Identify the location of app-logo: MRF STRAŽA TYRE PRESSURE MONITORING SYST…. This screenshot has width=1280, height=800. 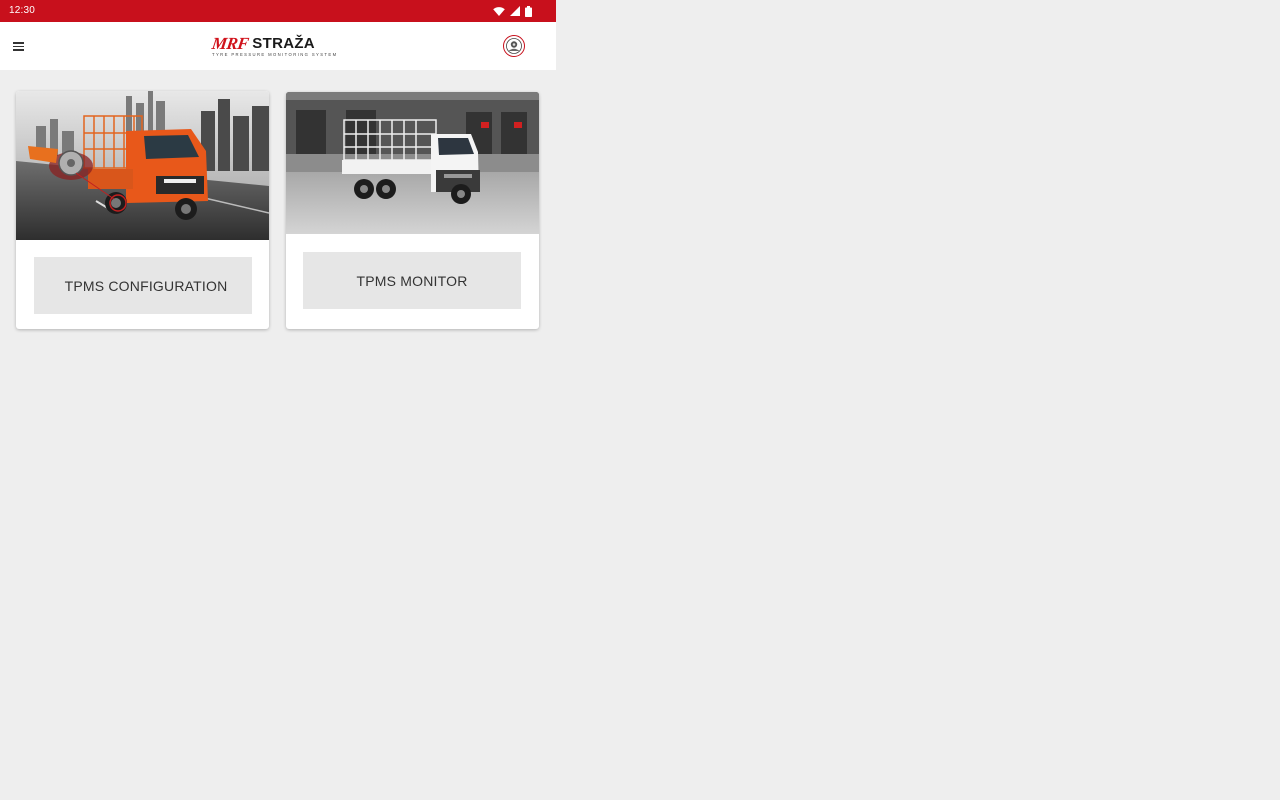
(278, 46).